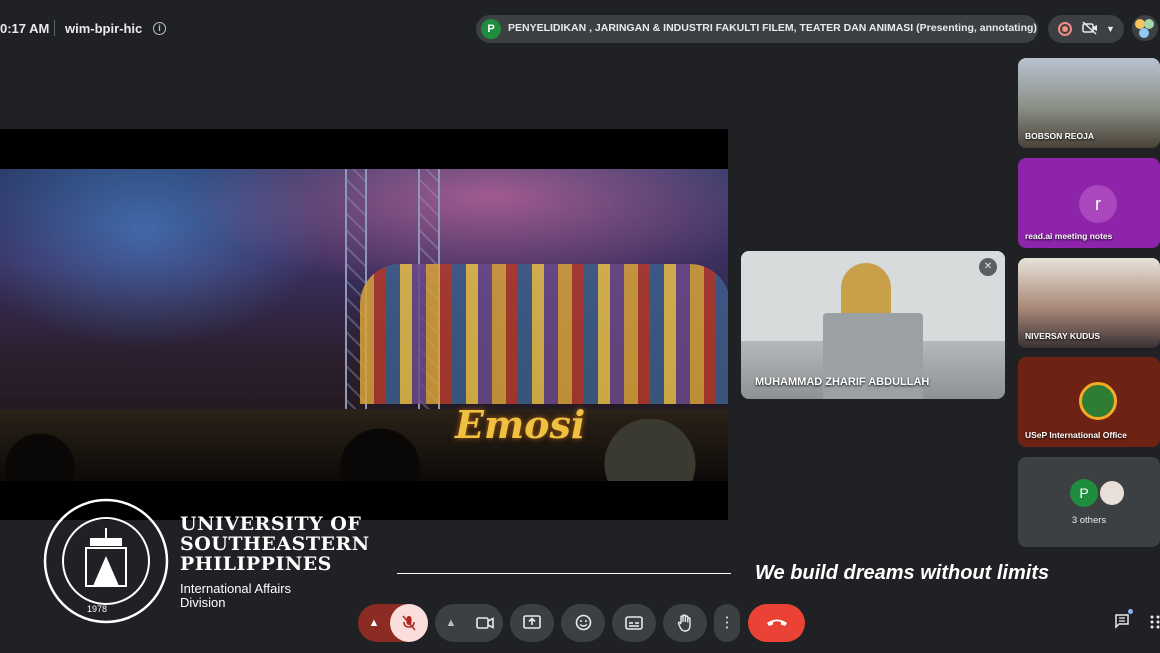  Describe the element at coordinates (485, 623) in the screenshot. I see `videocam-icon` at that location.